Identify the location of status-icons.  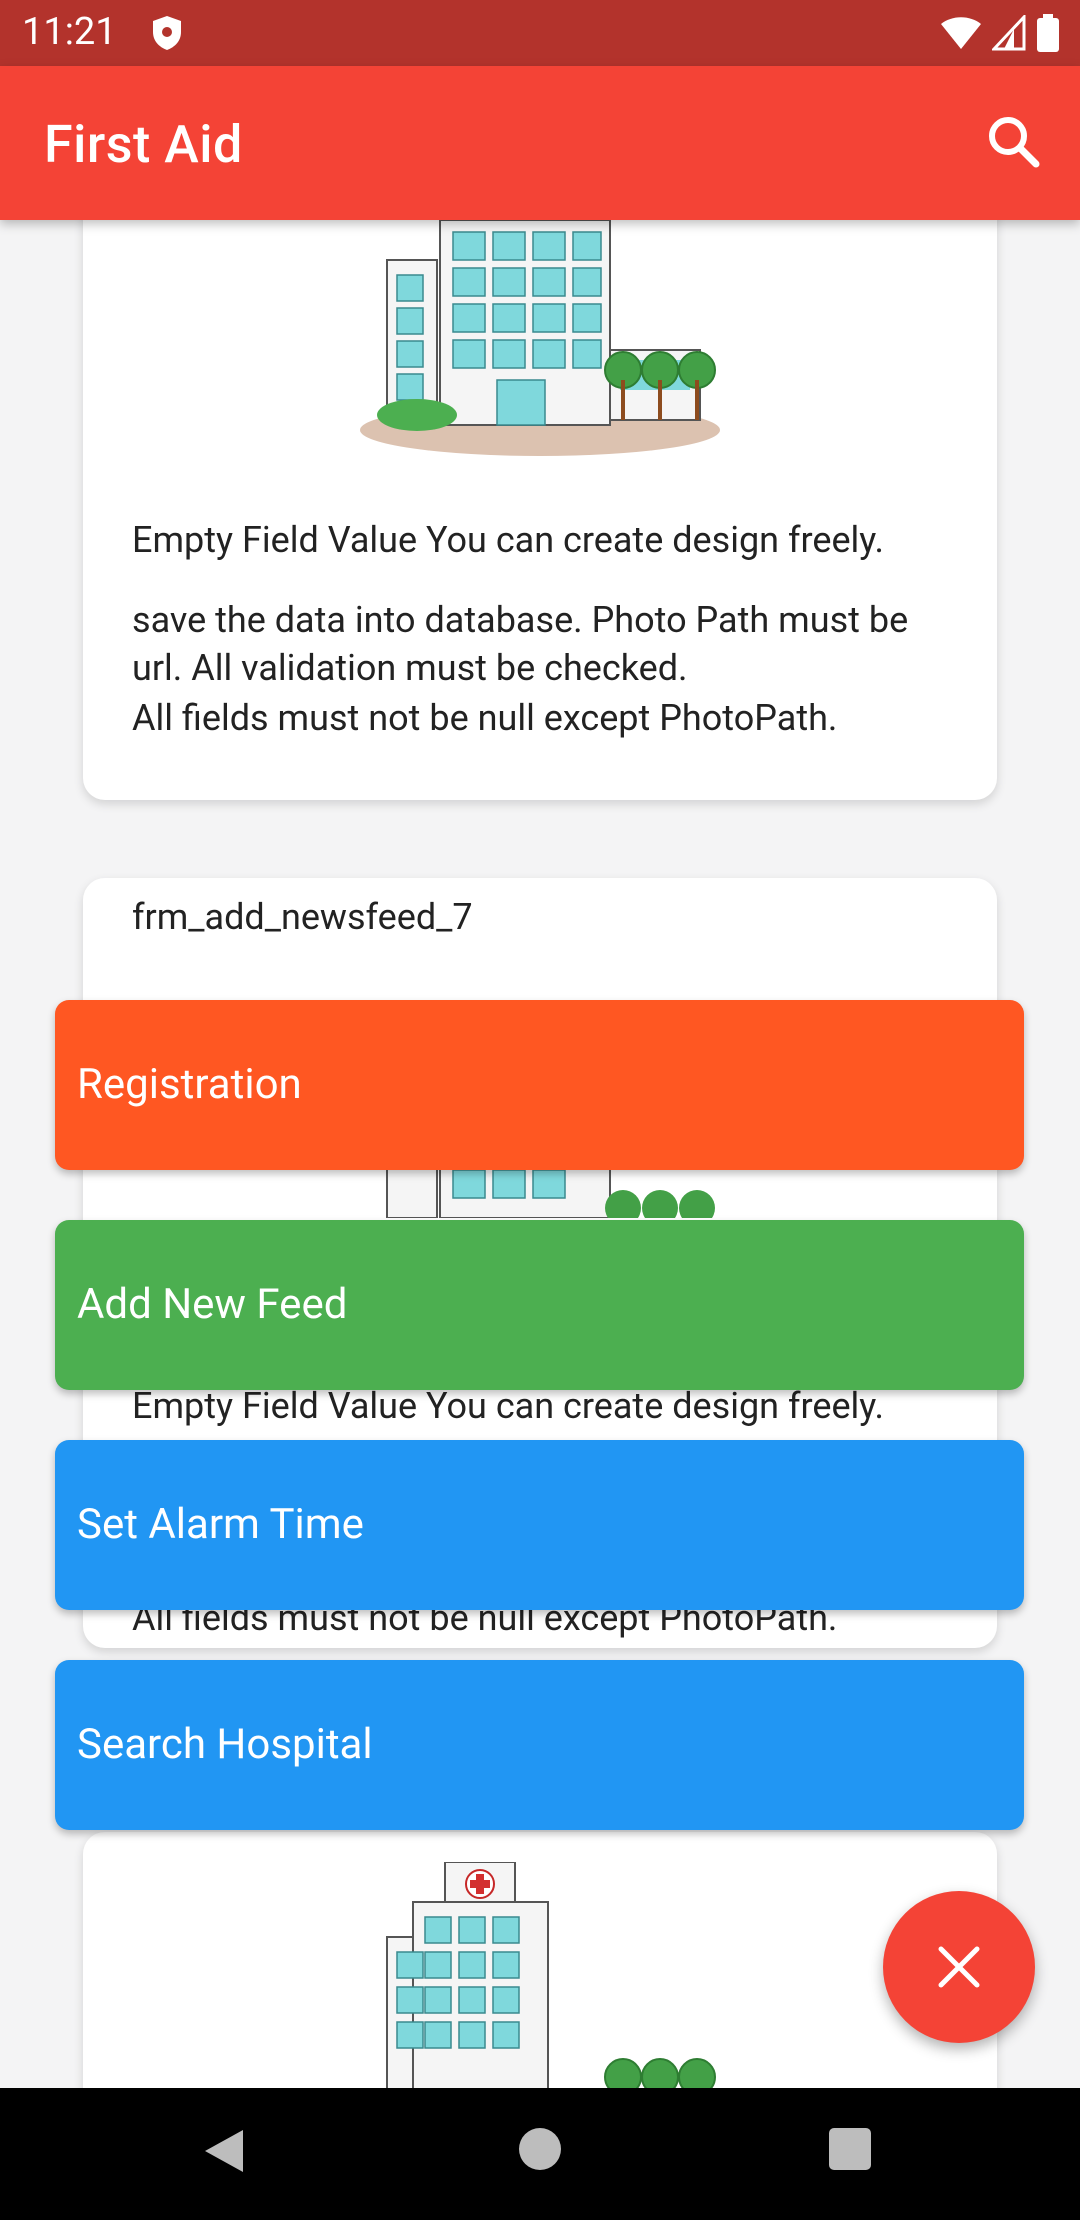
(1000, 33).